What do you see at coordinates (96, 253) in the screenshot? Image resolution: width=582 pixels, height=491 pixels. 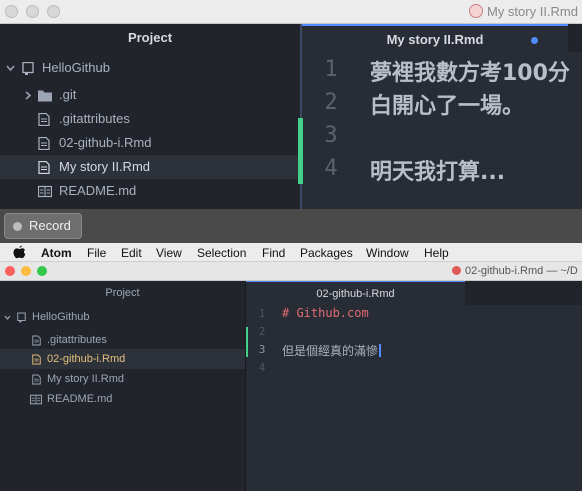 I see `menu-file: File` at bounding box center [96, 253].